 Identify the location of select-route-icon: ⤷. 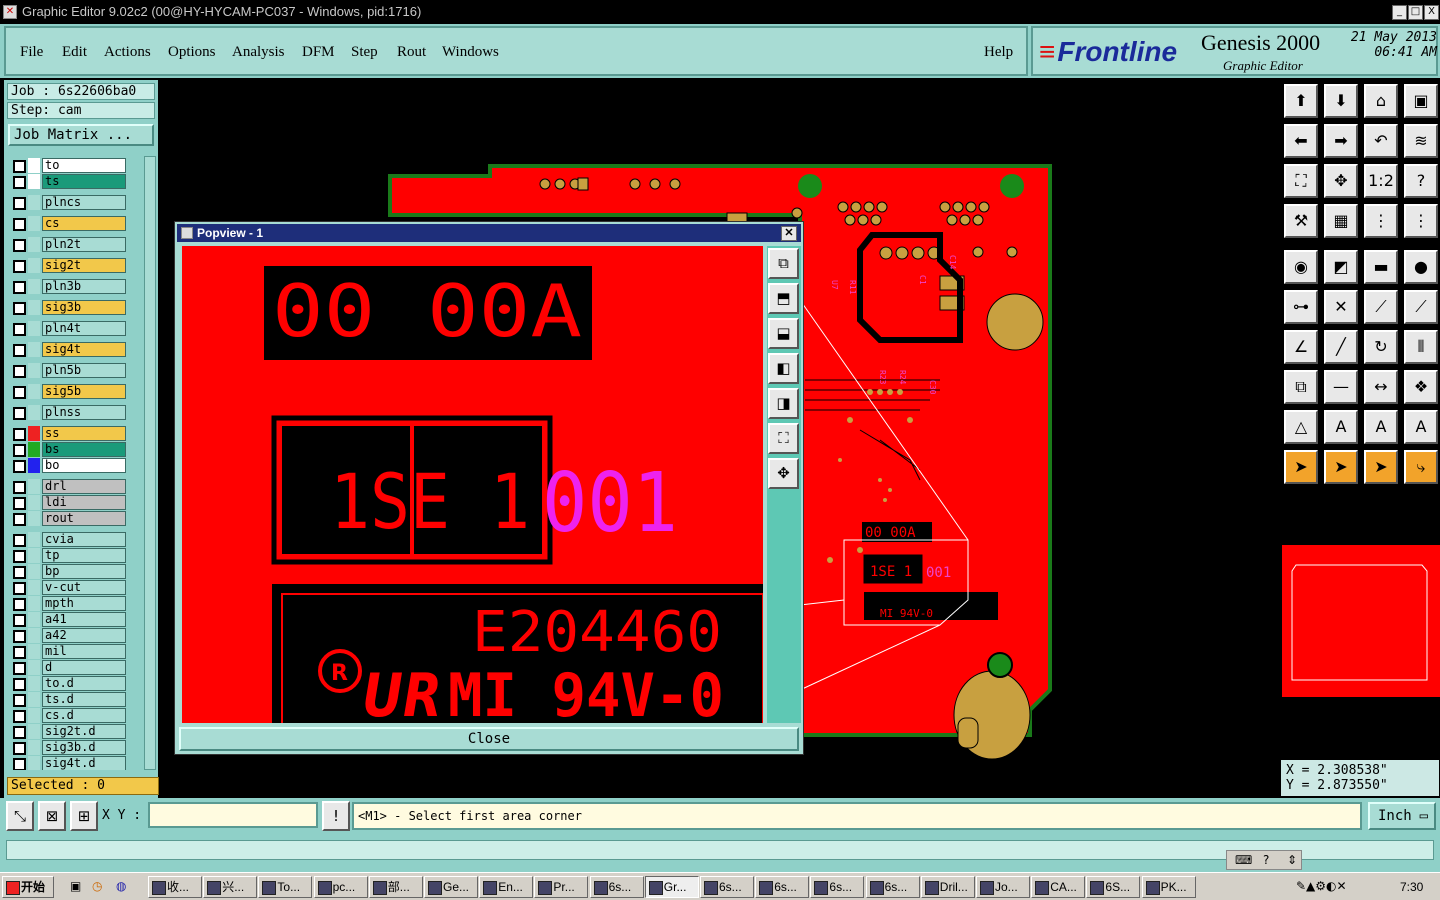
(1421, 467).